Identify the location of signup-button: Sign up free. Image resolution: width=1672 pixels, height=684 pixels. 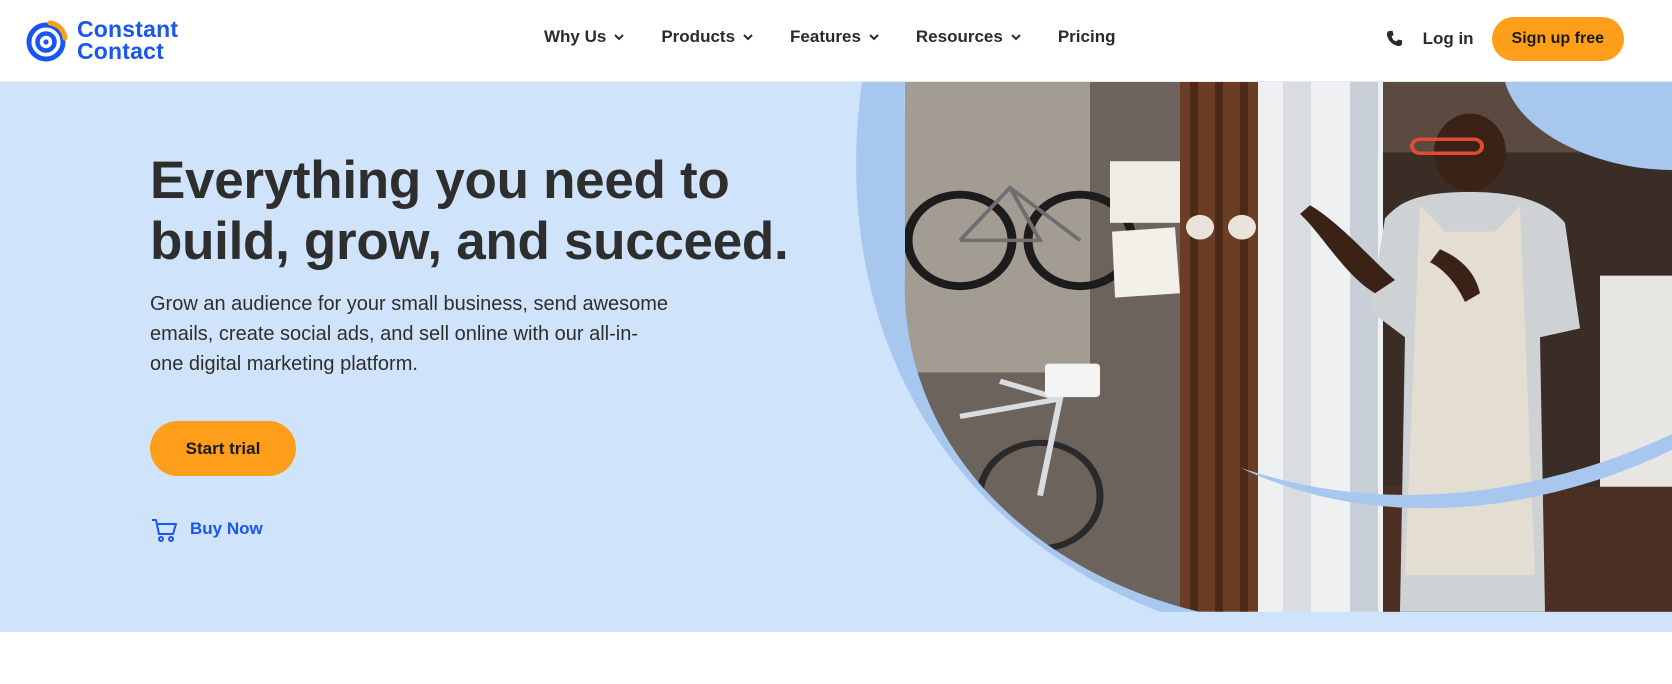
(1557, 39).